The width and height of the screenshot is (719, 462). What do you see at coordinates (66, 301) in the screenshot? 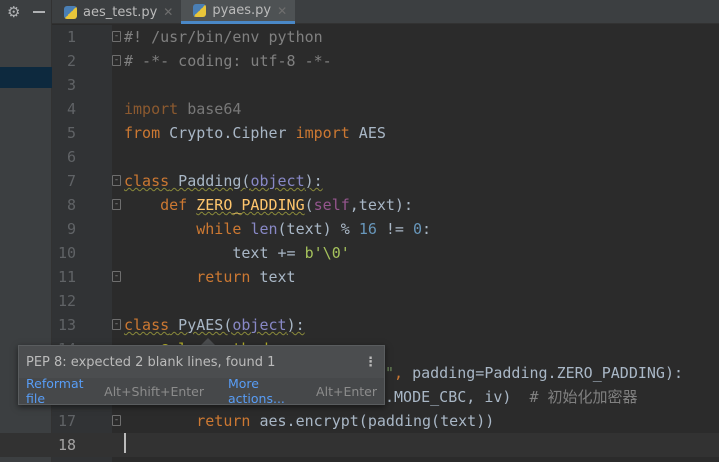
I see `line-number: 12` at bounding box center [66, 301].